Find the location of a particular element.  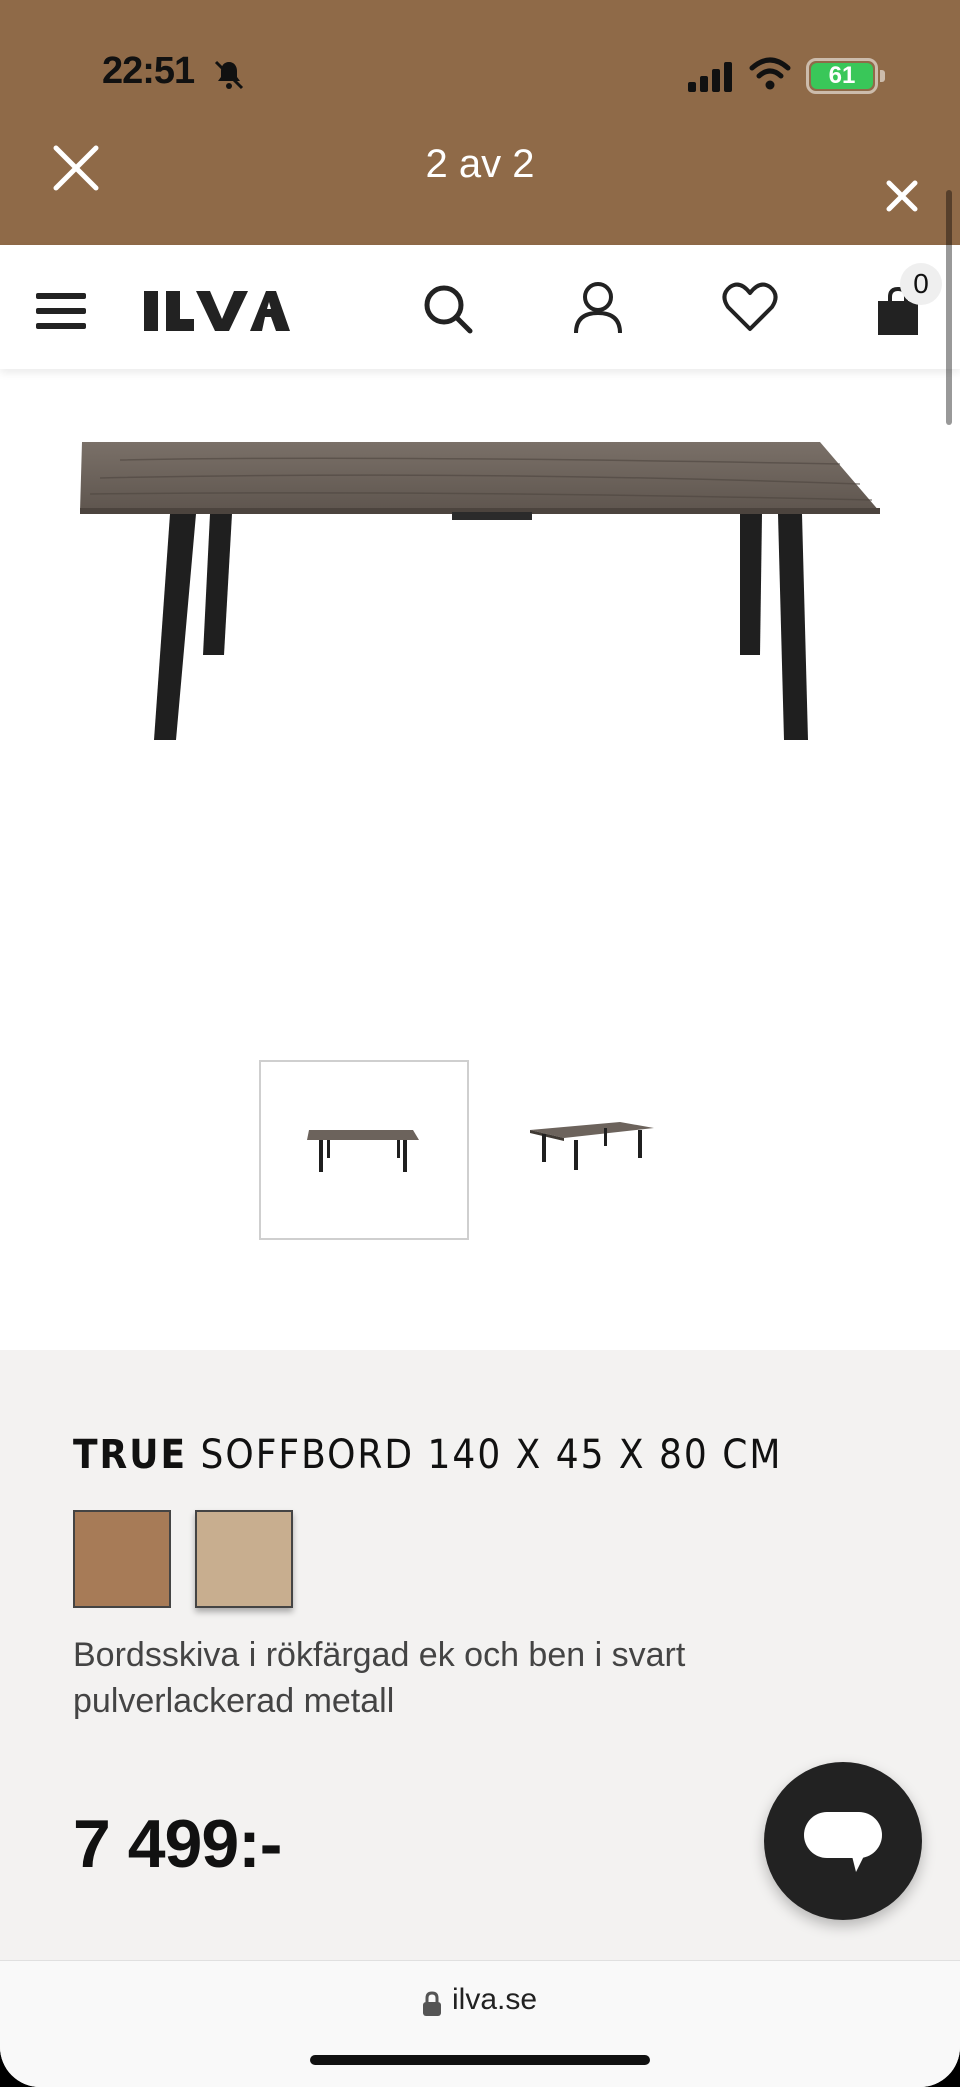

thumbnail-table-angle-image is located at coordinates (592, 1146).